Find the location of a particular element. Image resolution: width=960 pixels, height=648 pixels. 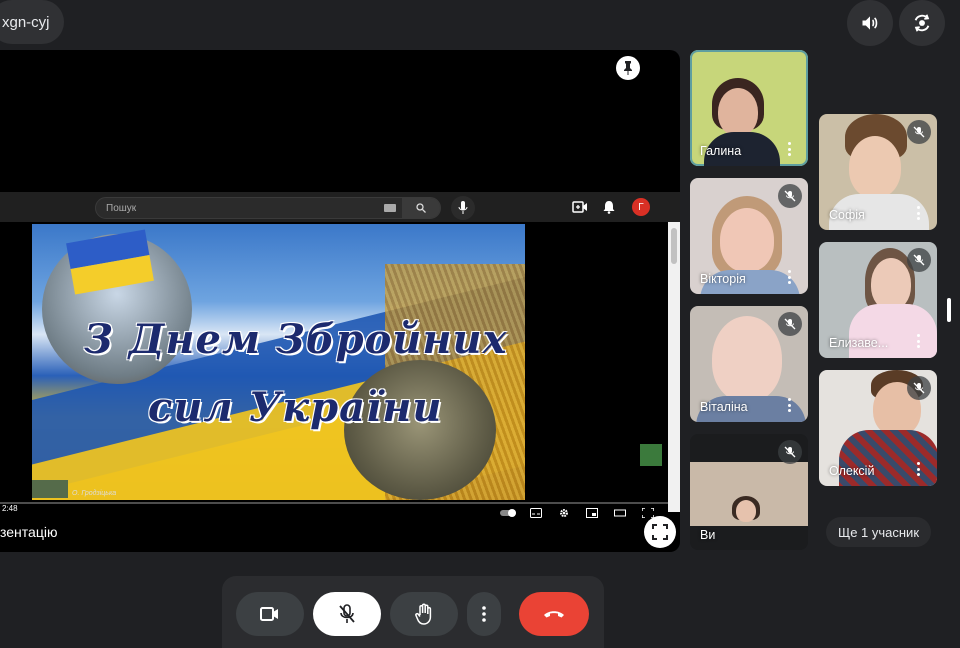

miniplayer-icon is located at coordinates (592, 513).